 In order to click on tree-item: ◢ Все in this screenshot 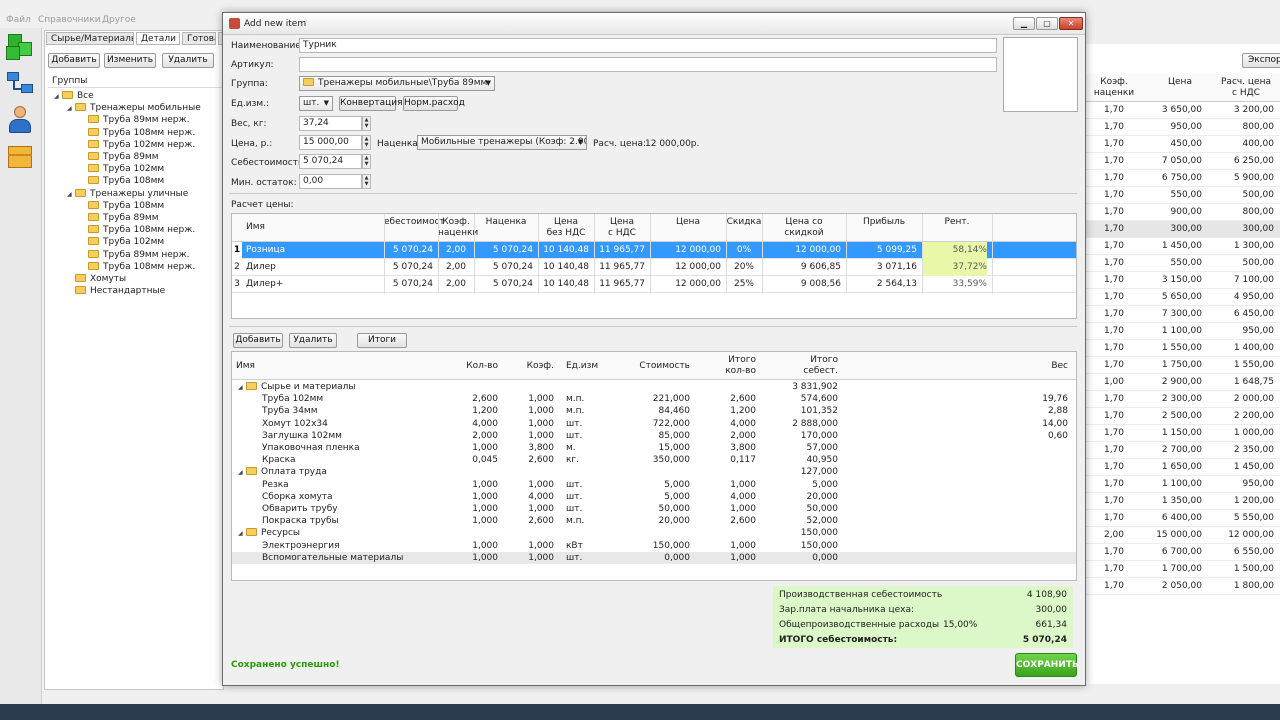, I will do `click(74, 96)`.